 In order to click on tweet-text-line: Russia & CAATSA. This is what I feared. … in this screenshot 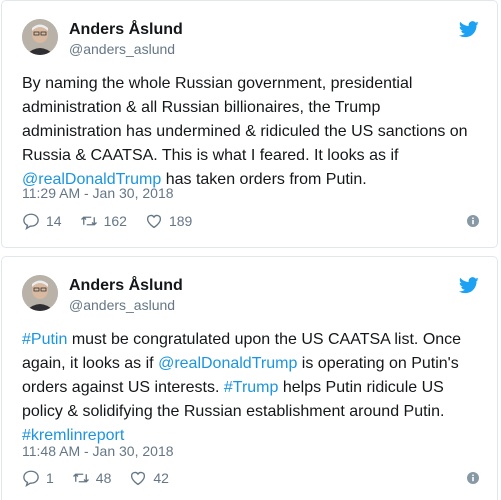, I will do `click(210, 155)`.